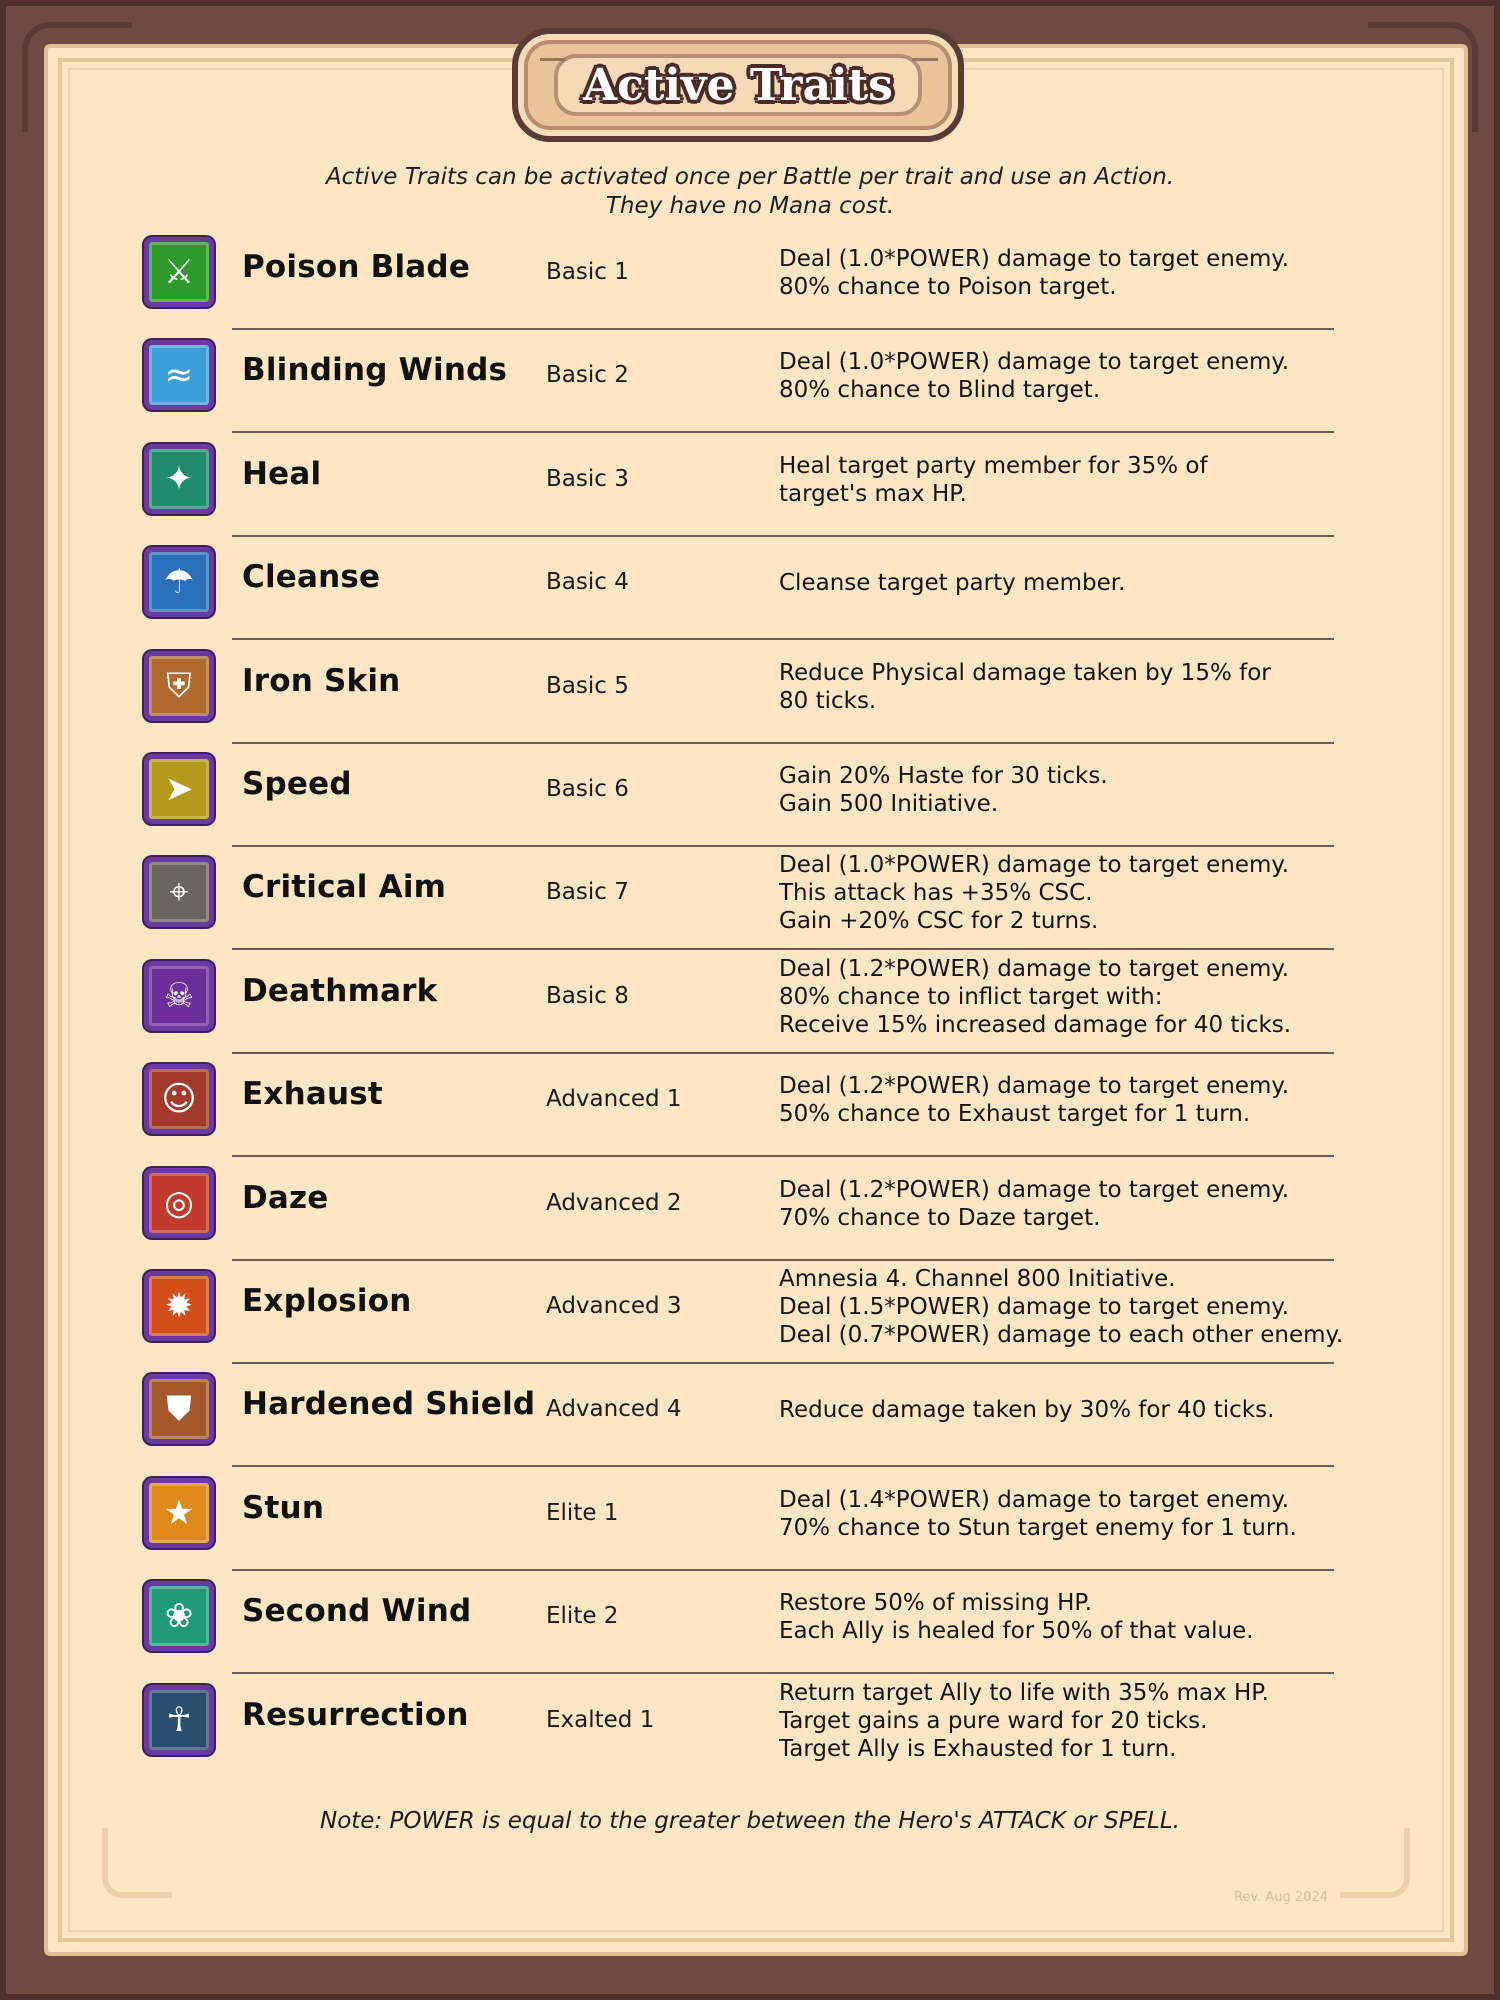 The height and width of the screenshot is (2000, 1500). I want to click on trait-description-line: 80% chance to Blind target., so click(940, 390).